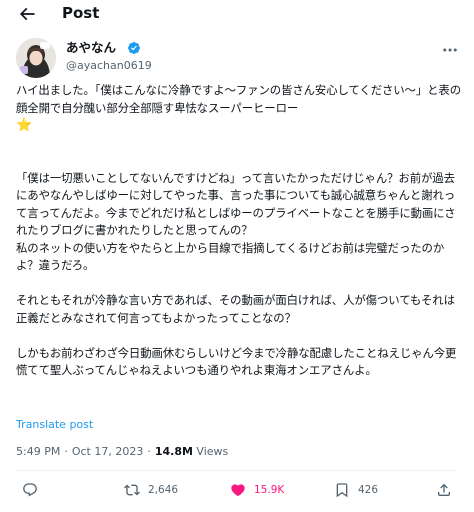 This screenshot has height=512, width=474. I want to click on display-name: あやなん, so click(91, 48).